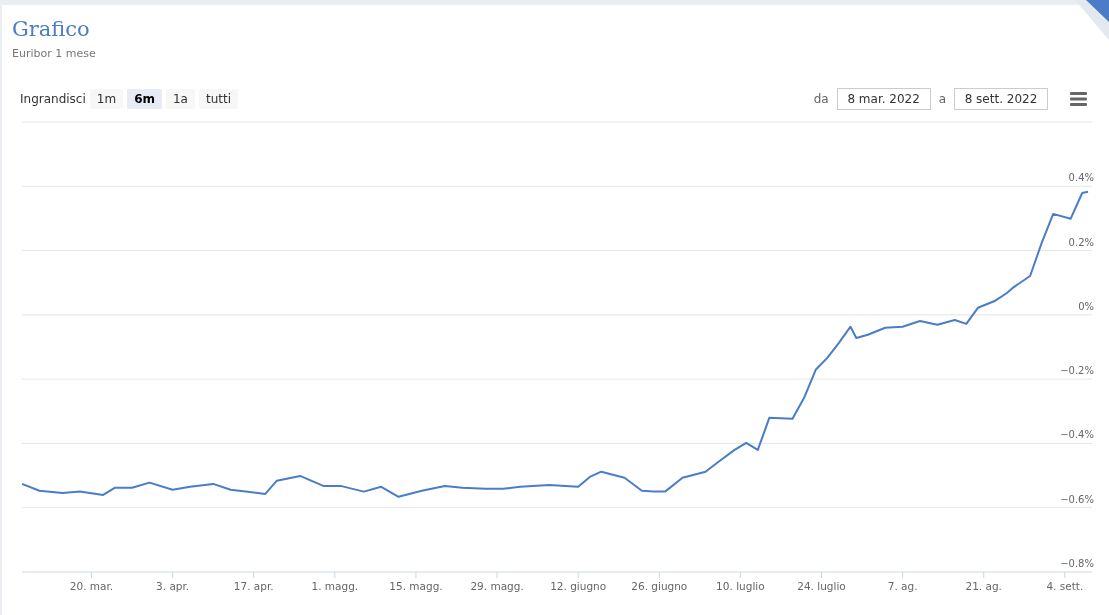 Image resolution: width=1109 pixels, height=615 pixels. What do you see at coordinates (53, 99) in the screenshot?
I see `zoom-label: Ingrandisci` at bounding box center [53, 99].